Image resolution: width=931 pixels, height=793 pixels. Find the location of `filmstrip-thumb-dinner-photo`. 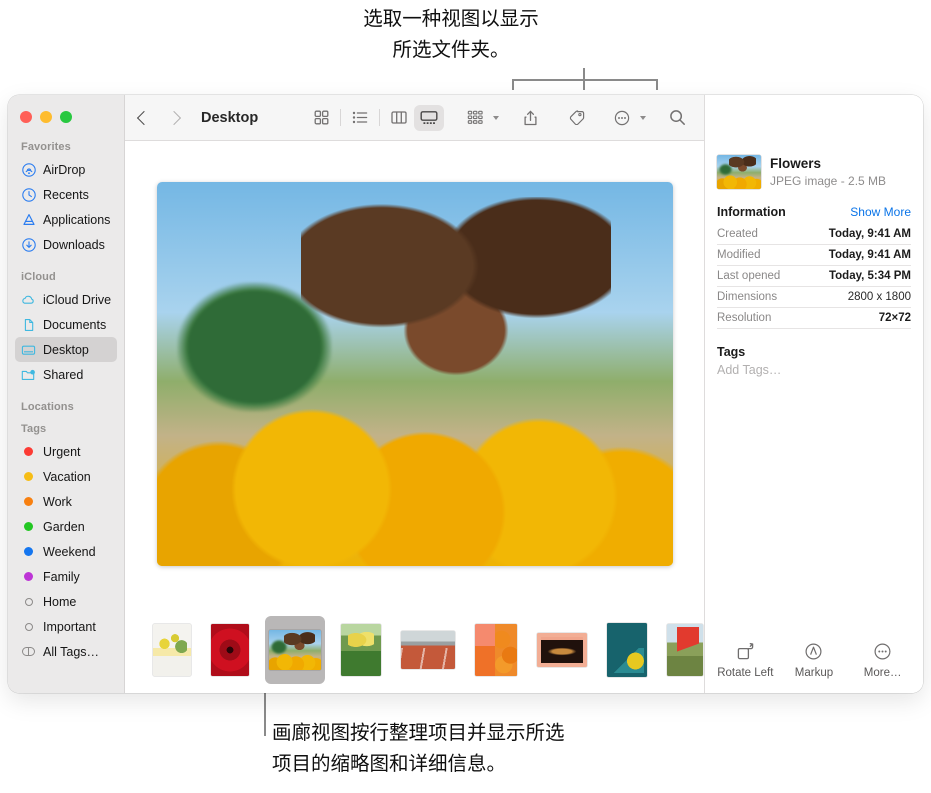

filmstrip-thumb-dinner-photo is located at coordinates (562, 650).